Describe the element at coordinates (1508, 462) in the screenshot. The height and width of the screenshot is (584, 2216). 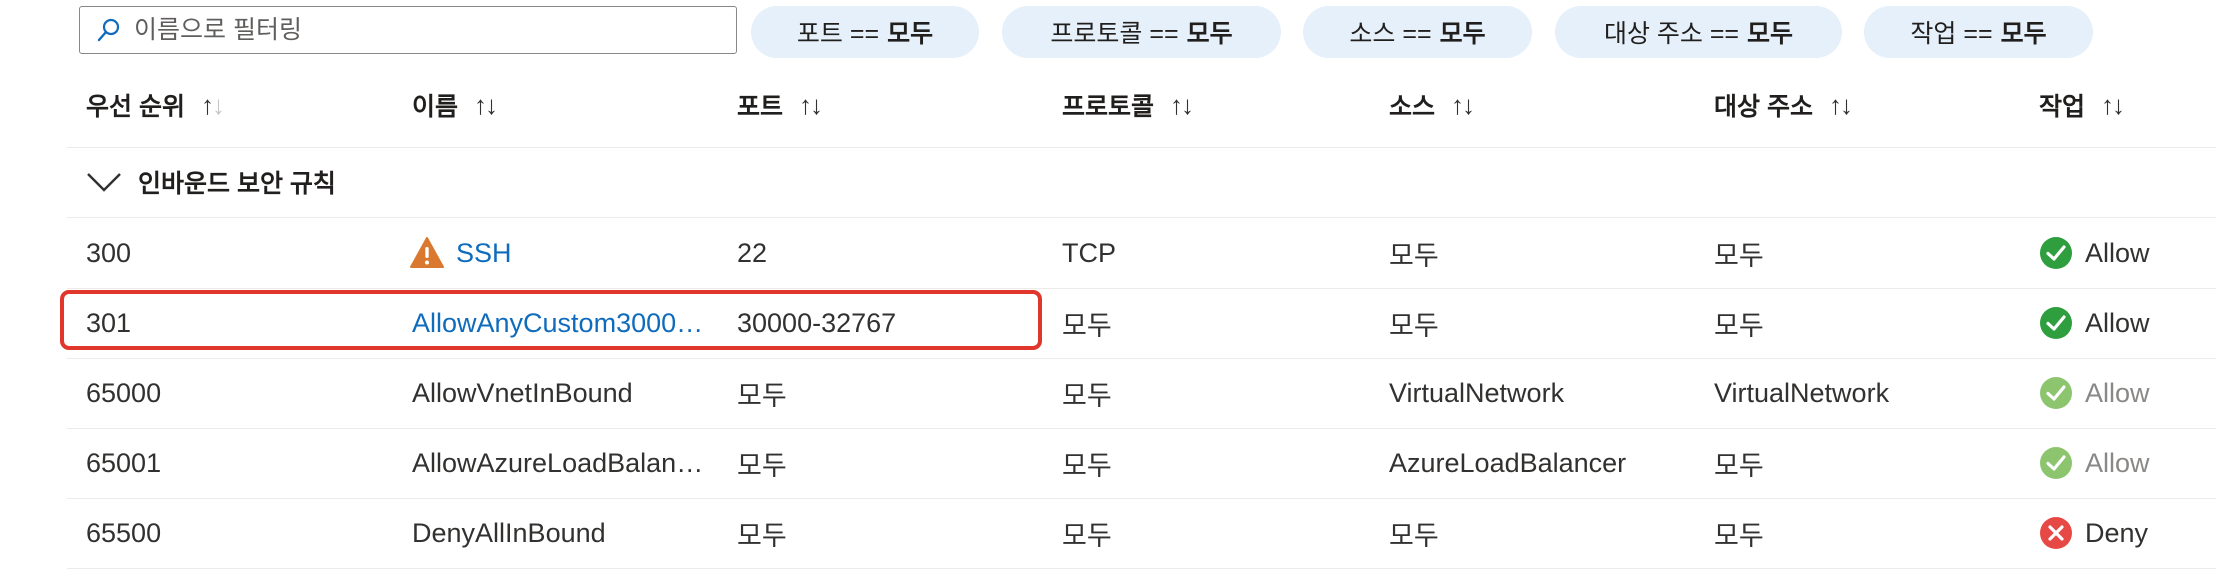
I see `source-cell: AzureLoadBalancer` at that location.